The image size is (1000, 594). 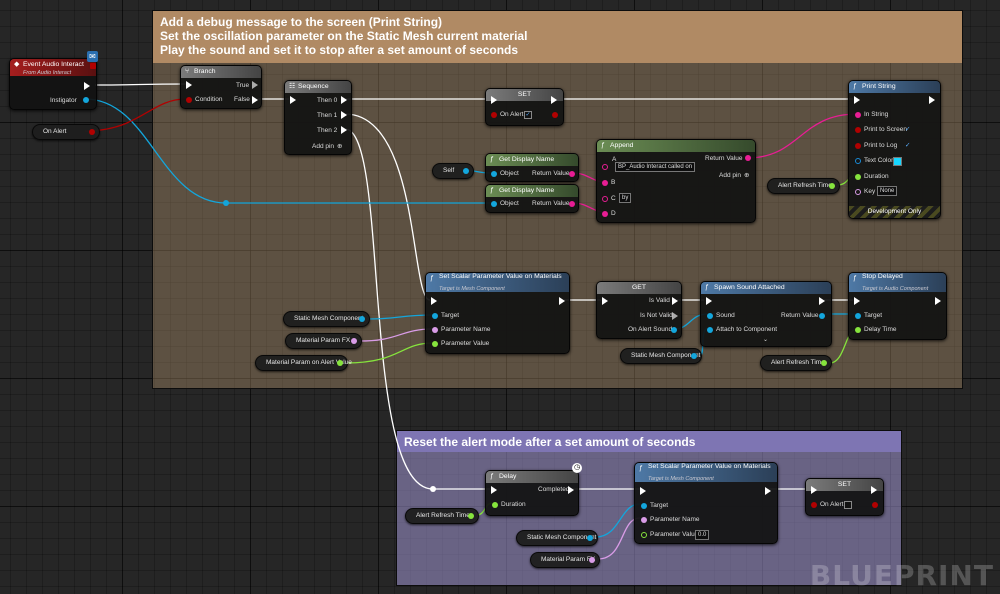 I want to click on scalar2-param-value-input: 0.0, so click(x=702, y=535).